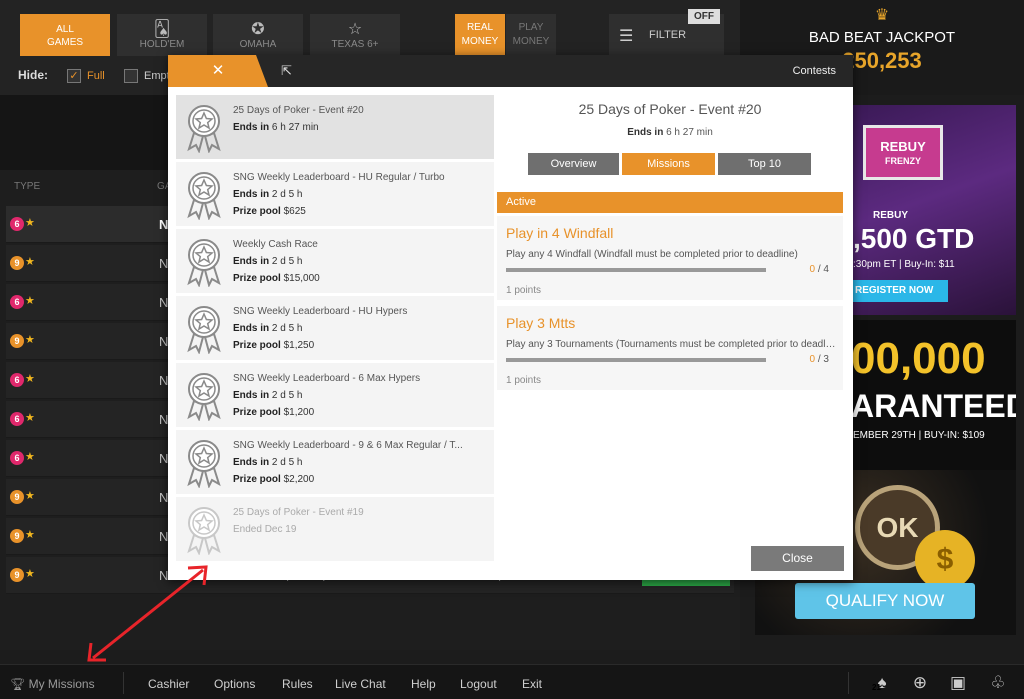 The width and height of the screenshot is (1024, 699). I want to click on spade-badge-icon: ♠ 21, so click(882, 683).